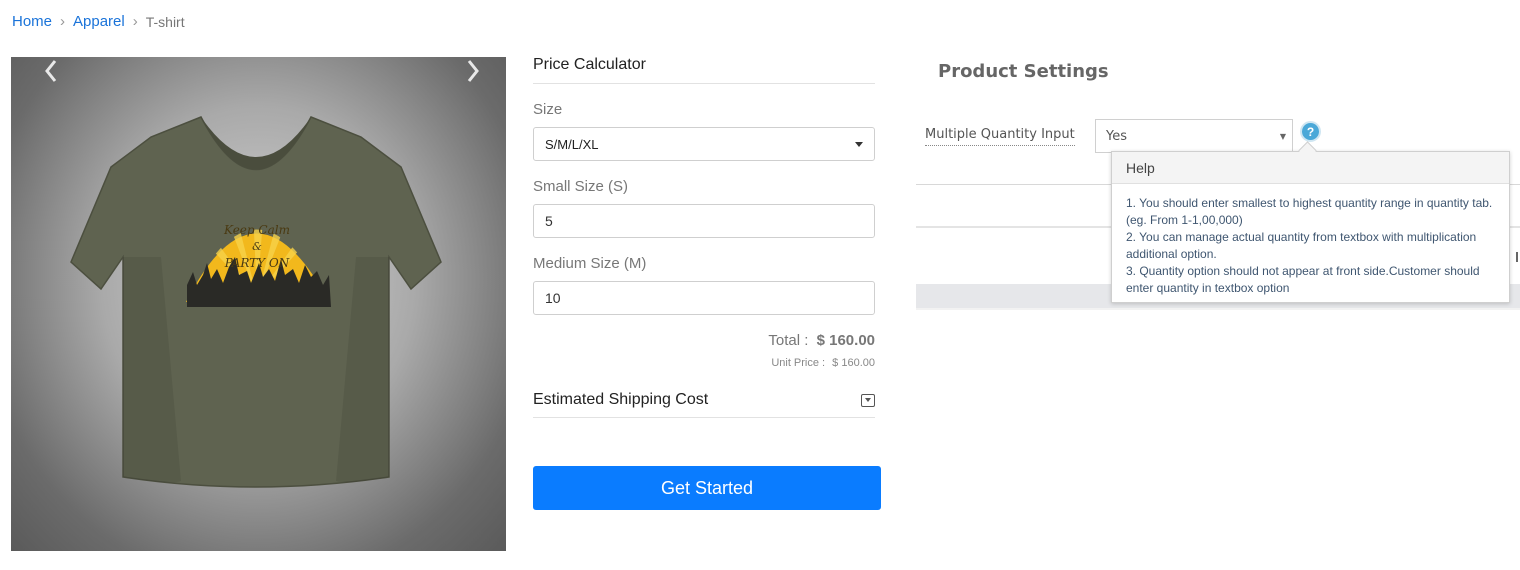 The width and height of the screenshot is (1520, 570). I want to click on multiple-quantity-input-value: Yes, so click(1116, 136).